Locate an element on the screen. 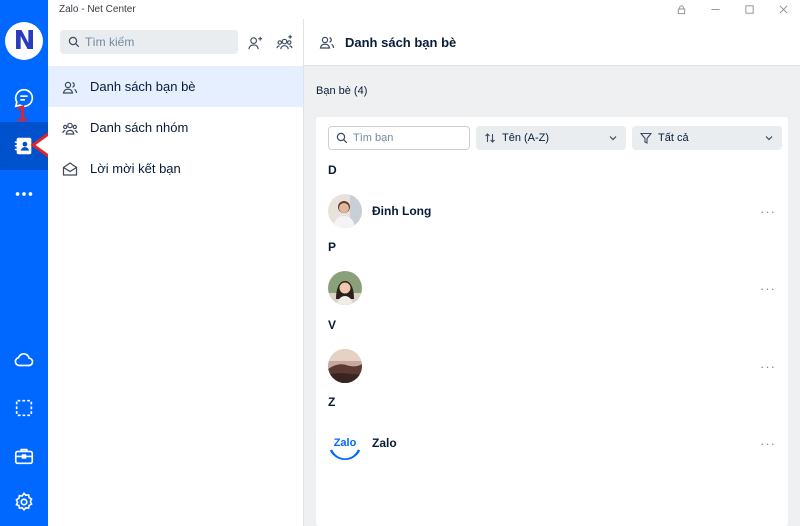 Image resolution: width=800 pixels, height=526 pixels. sort-dropdown: Tên (A-Z) is located at coordinates (551, 138).